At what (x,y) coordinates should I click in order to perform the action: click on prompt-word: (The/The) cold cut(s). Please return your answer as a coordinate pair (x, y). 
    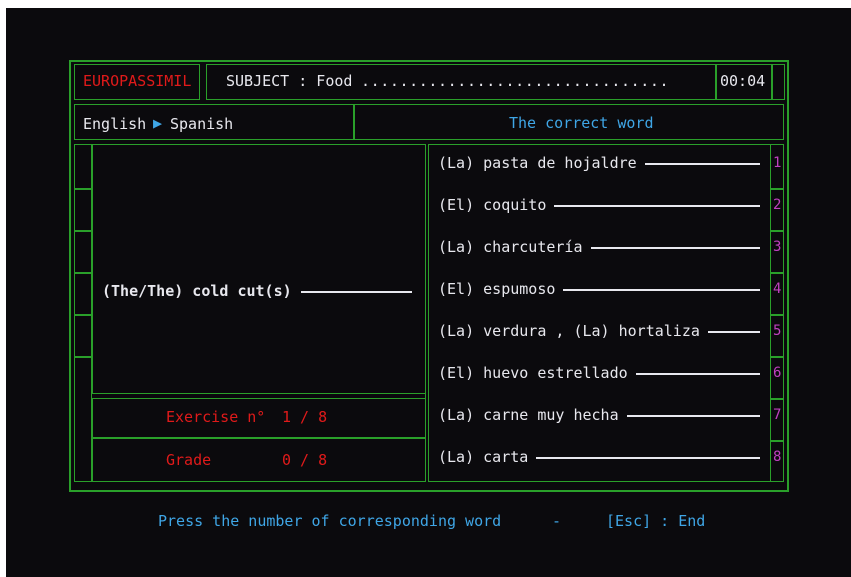
    Looking at the image, I should click on (197, 291).